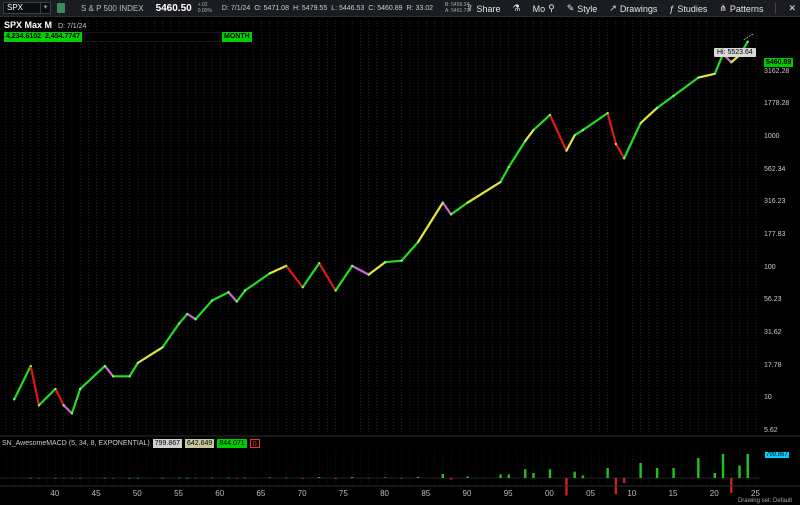 The height and width of the screenshot is (505, 800). Describe the element at coordinates (76, 443) in the screenshot. I see `indicator-name: SN_AwesomeMACD (5, 34, 8, EXPONENTIAL)` at that location.